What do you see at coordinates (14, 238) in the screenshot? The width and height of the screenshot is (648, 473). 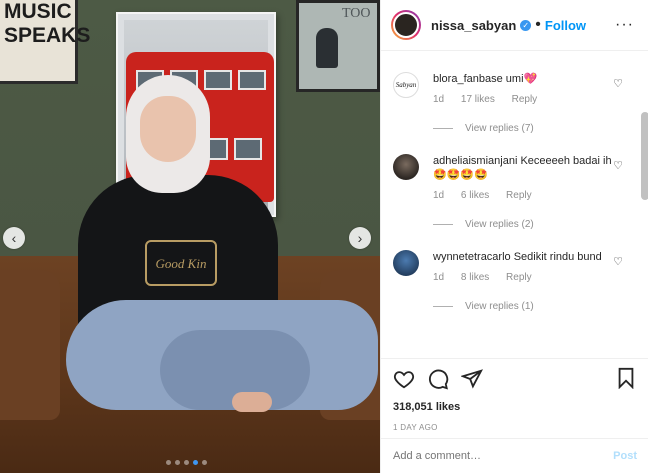 I see `chevron-left-icon: ‹` at bounding box center [14, 238].